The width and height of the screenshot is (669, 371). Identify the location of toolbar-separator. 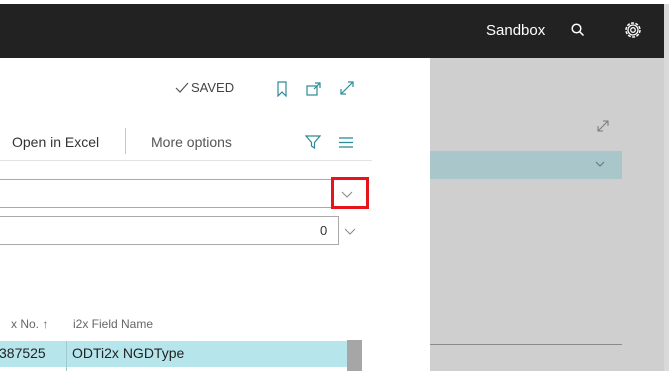
(186, 160).